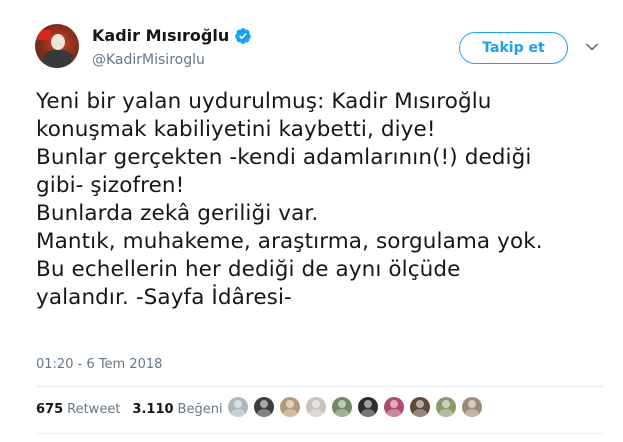  Describe the element at coordinates (110, 185) in the screenshot. I see `tweet-line: gibi- şizofren!` at that location.